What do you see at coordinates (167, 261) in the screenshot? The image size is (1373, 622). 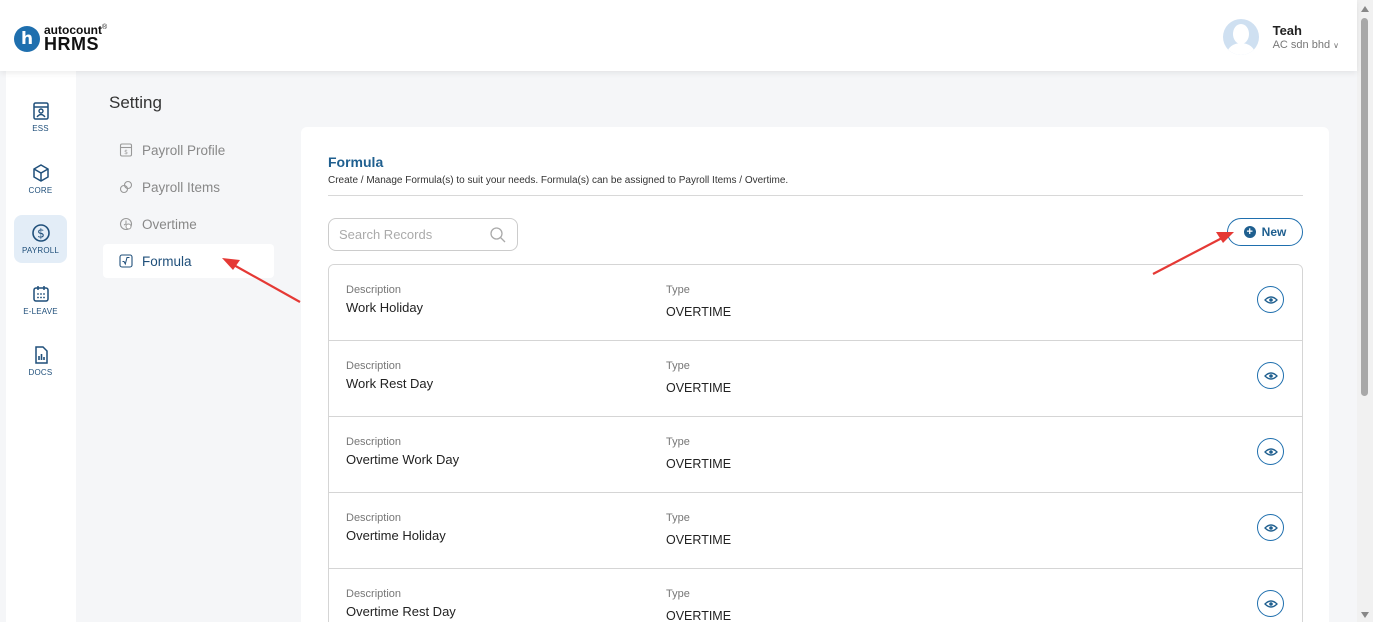 I see `submenu-label: Formula` at bounding box center [167, 261].